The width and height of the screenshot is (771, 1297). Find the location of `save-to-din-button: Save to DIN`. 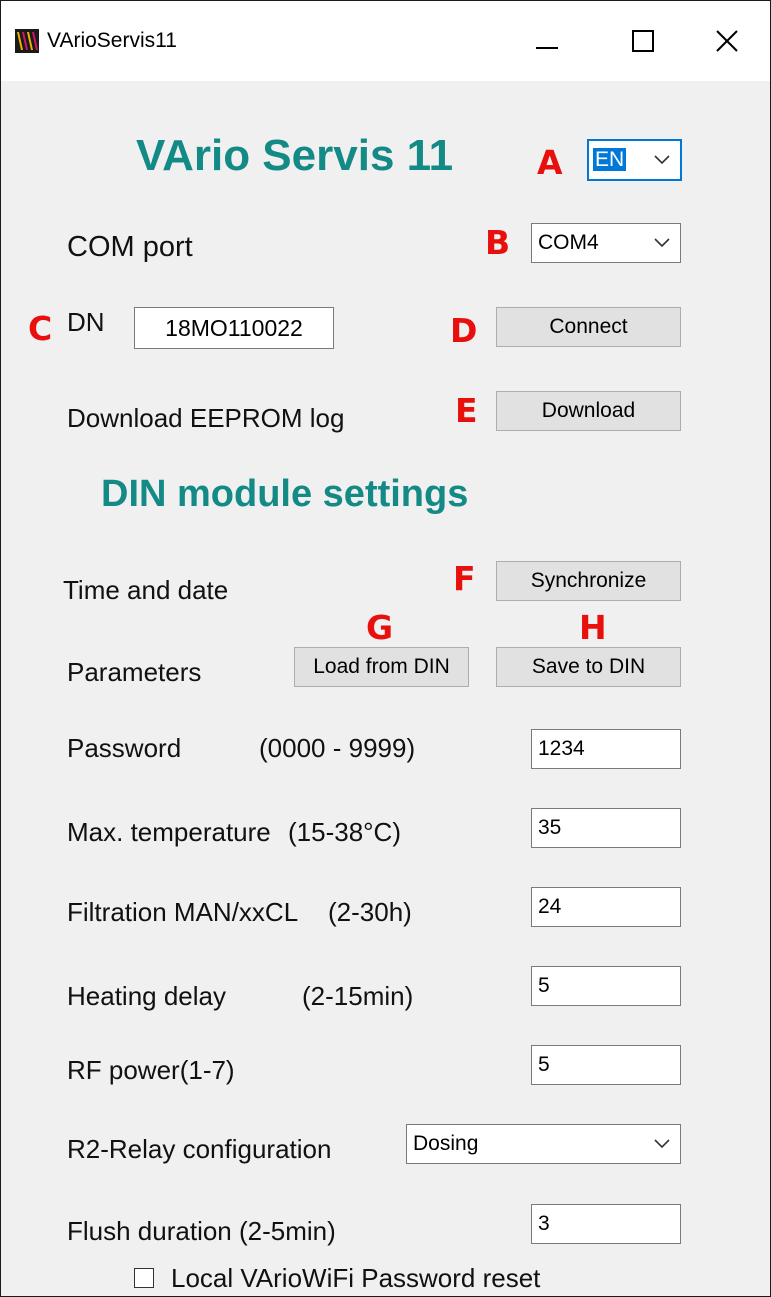

save-to-din-button: Save to DIN is located at coordinates (588, 667).